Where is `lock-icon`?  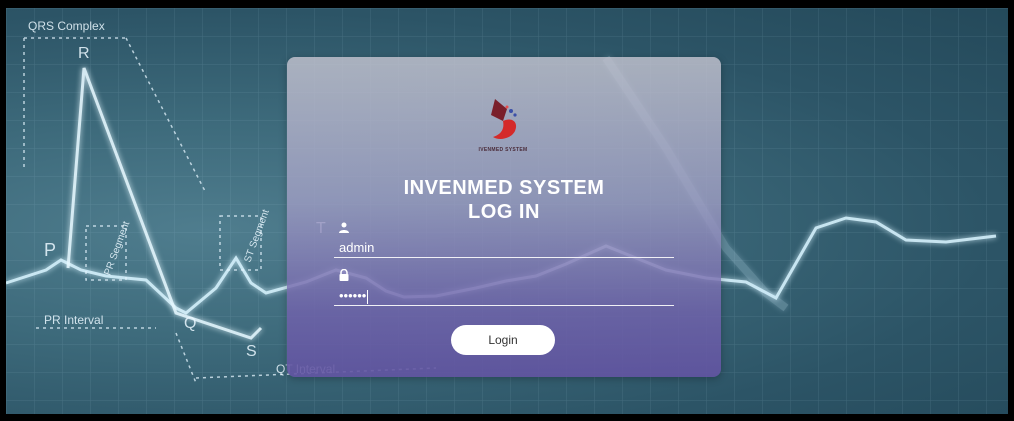 lock-icon is located at coordinates (344, 275).